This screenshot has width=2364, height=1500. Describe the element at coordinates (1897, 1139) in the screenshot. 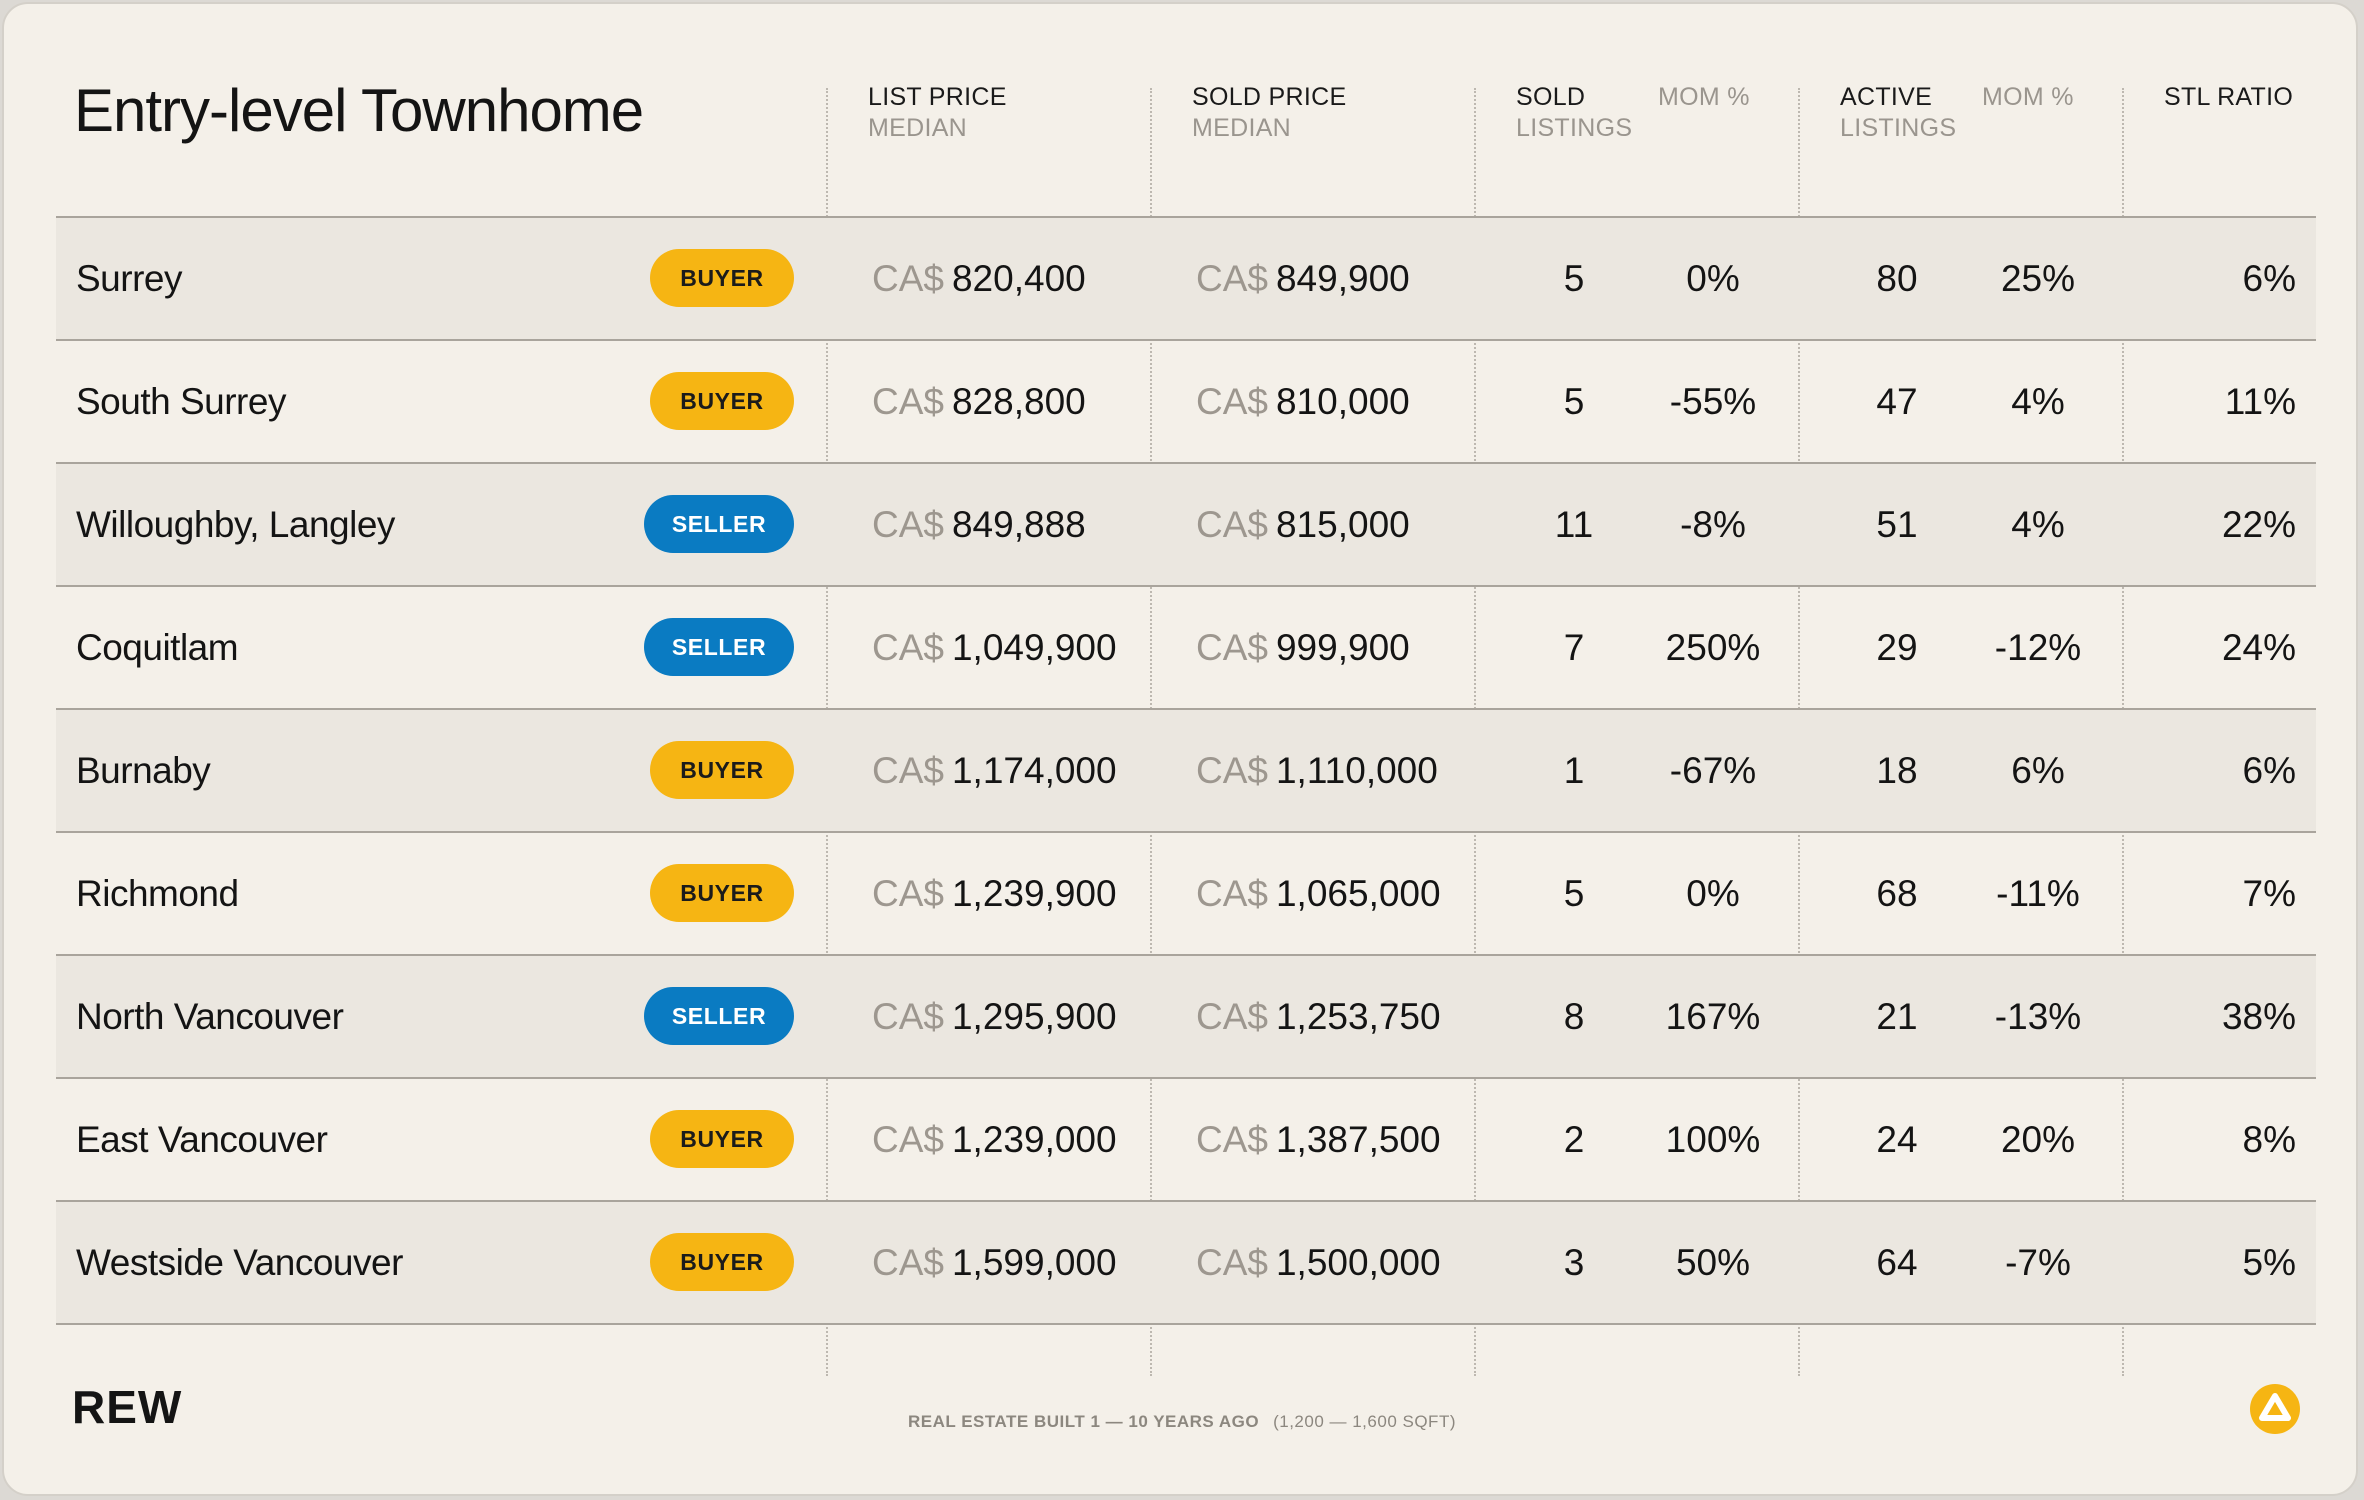

I see `active-listings: 24` at that location.